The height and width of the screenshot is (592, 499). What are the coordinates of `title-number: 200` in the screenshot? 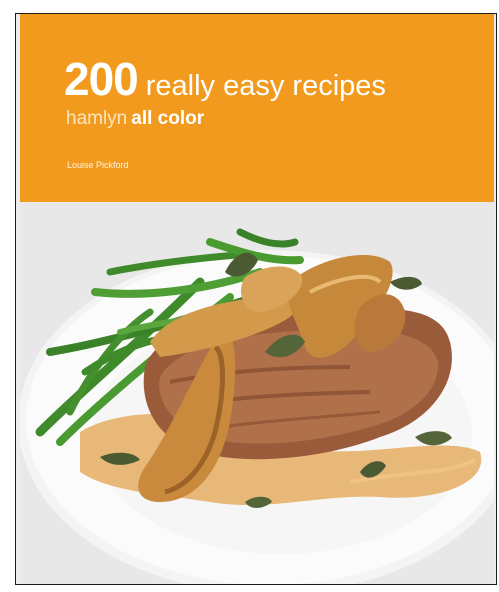 It's located at (101, 79).